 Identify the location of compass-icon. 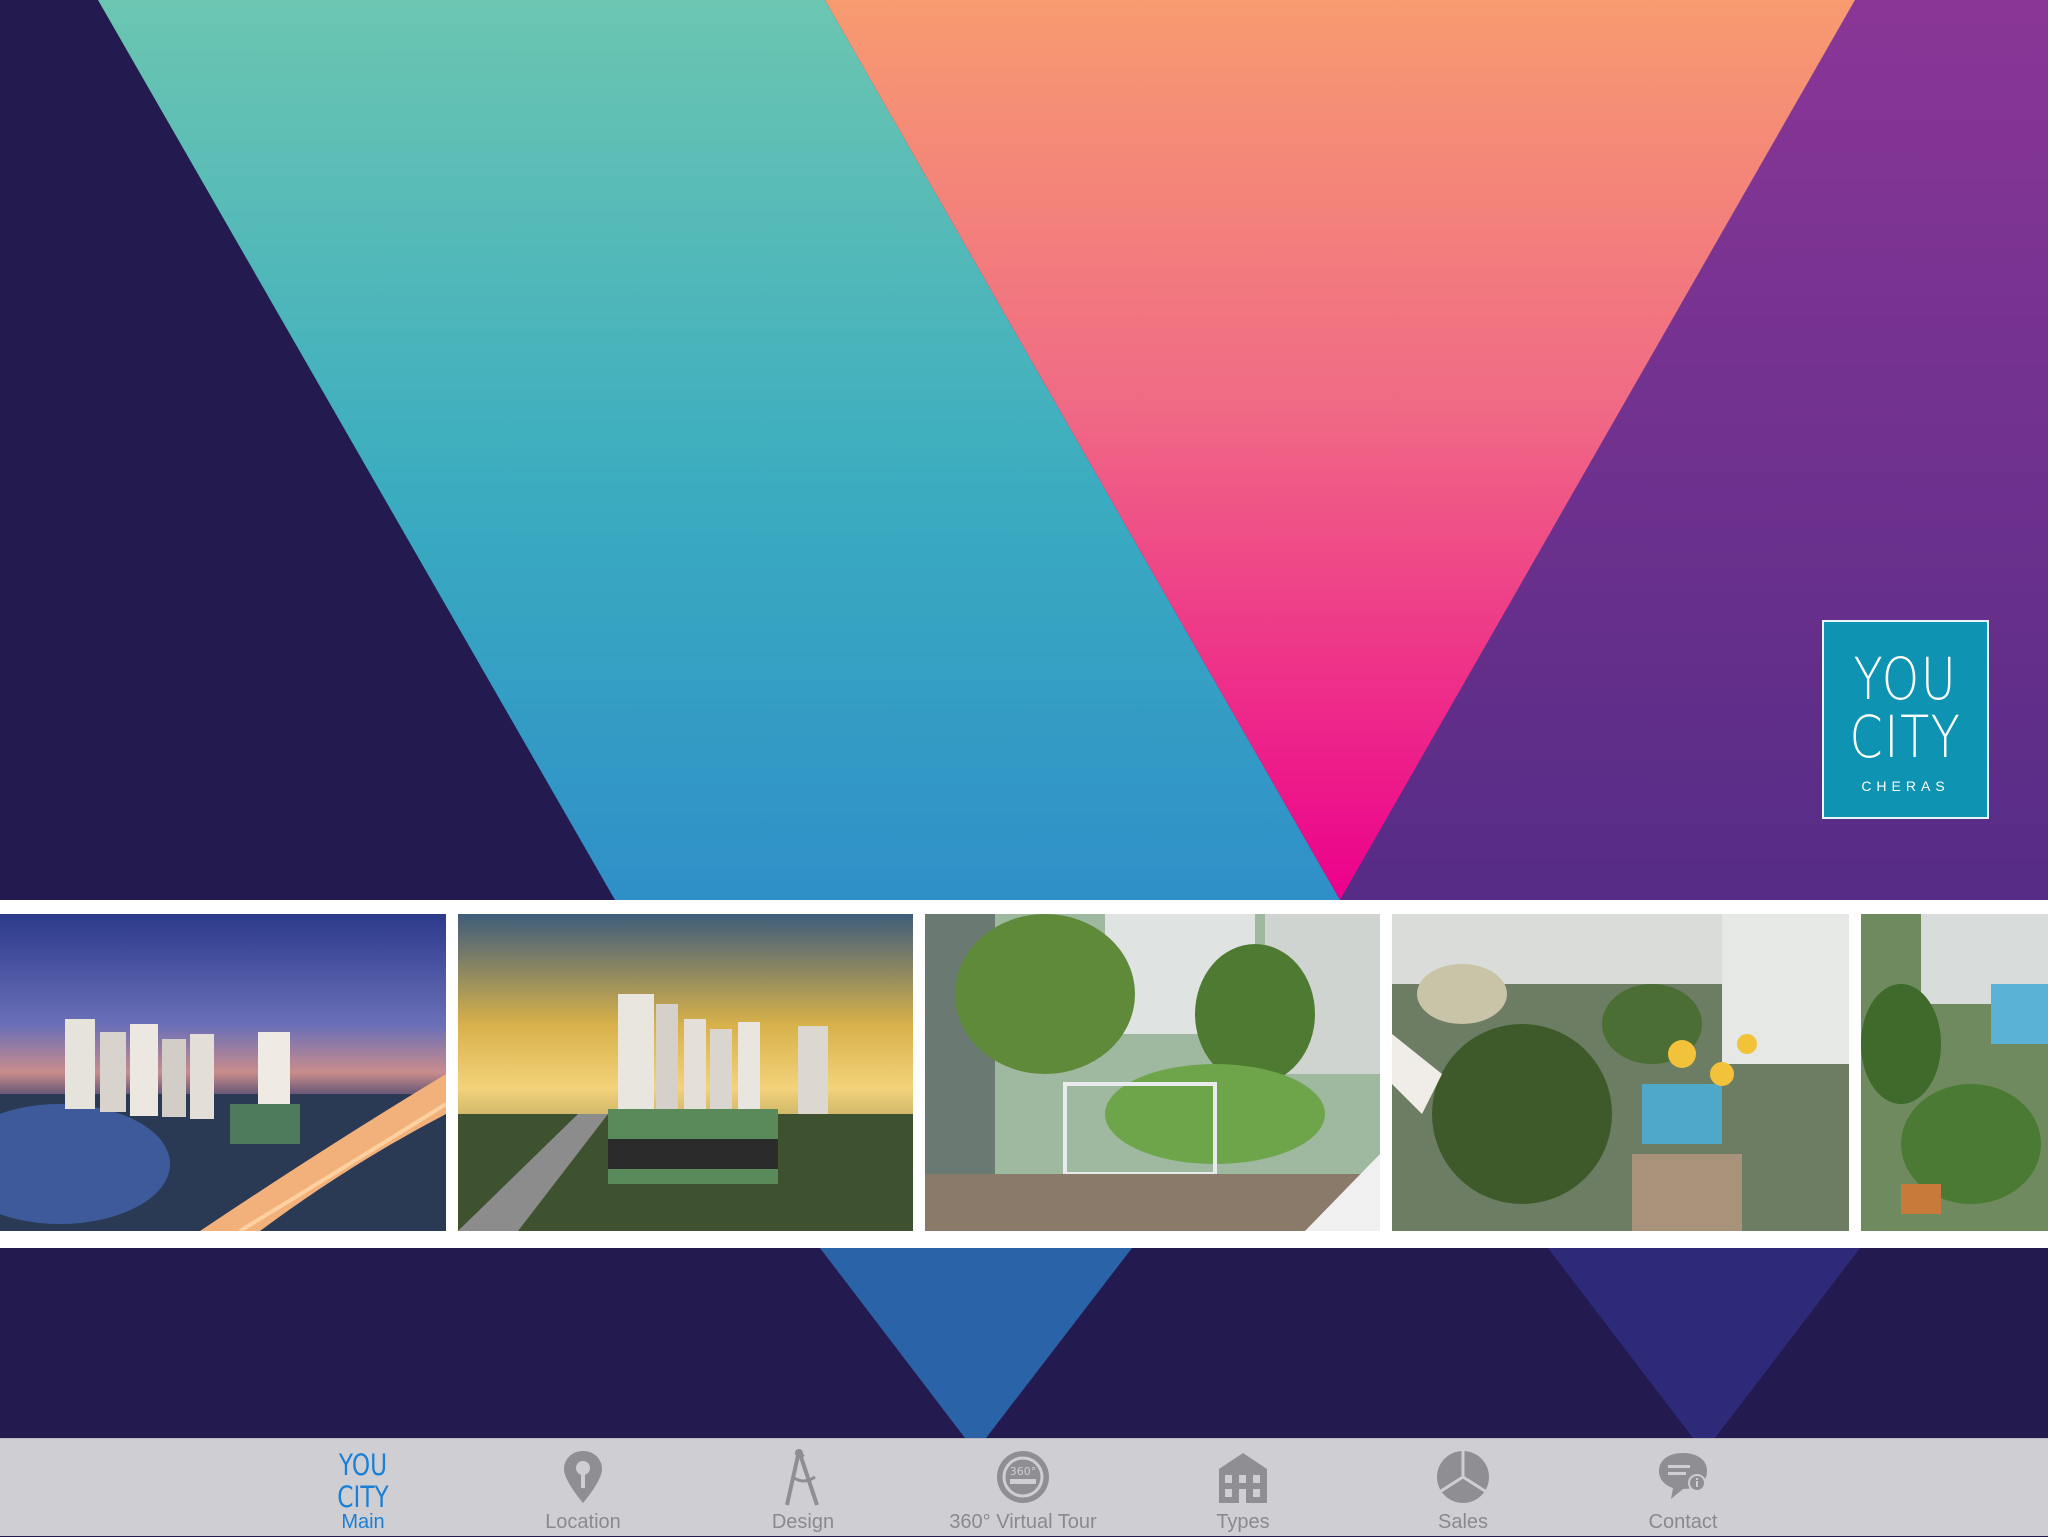
(802, 1477).